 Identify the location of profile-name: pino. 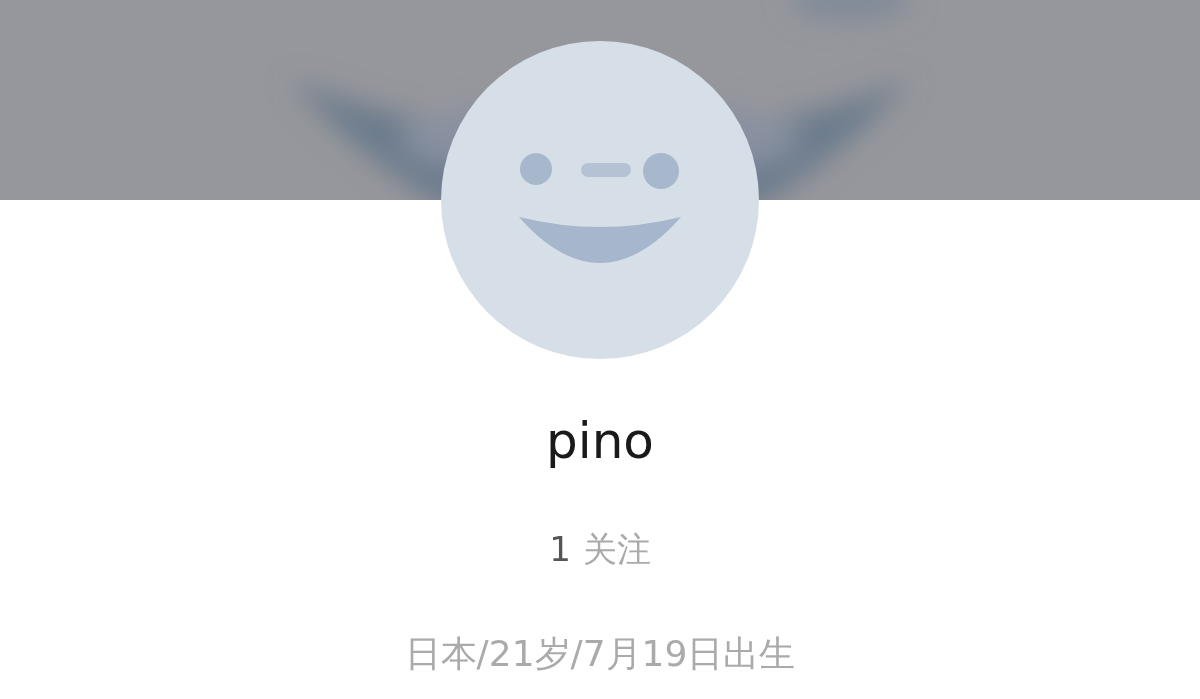
(600, 441).